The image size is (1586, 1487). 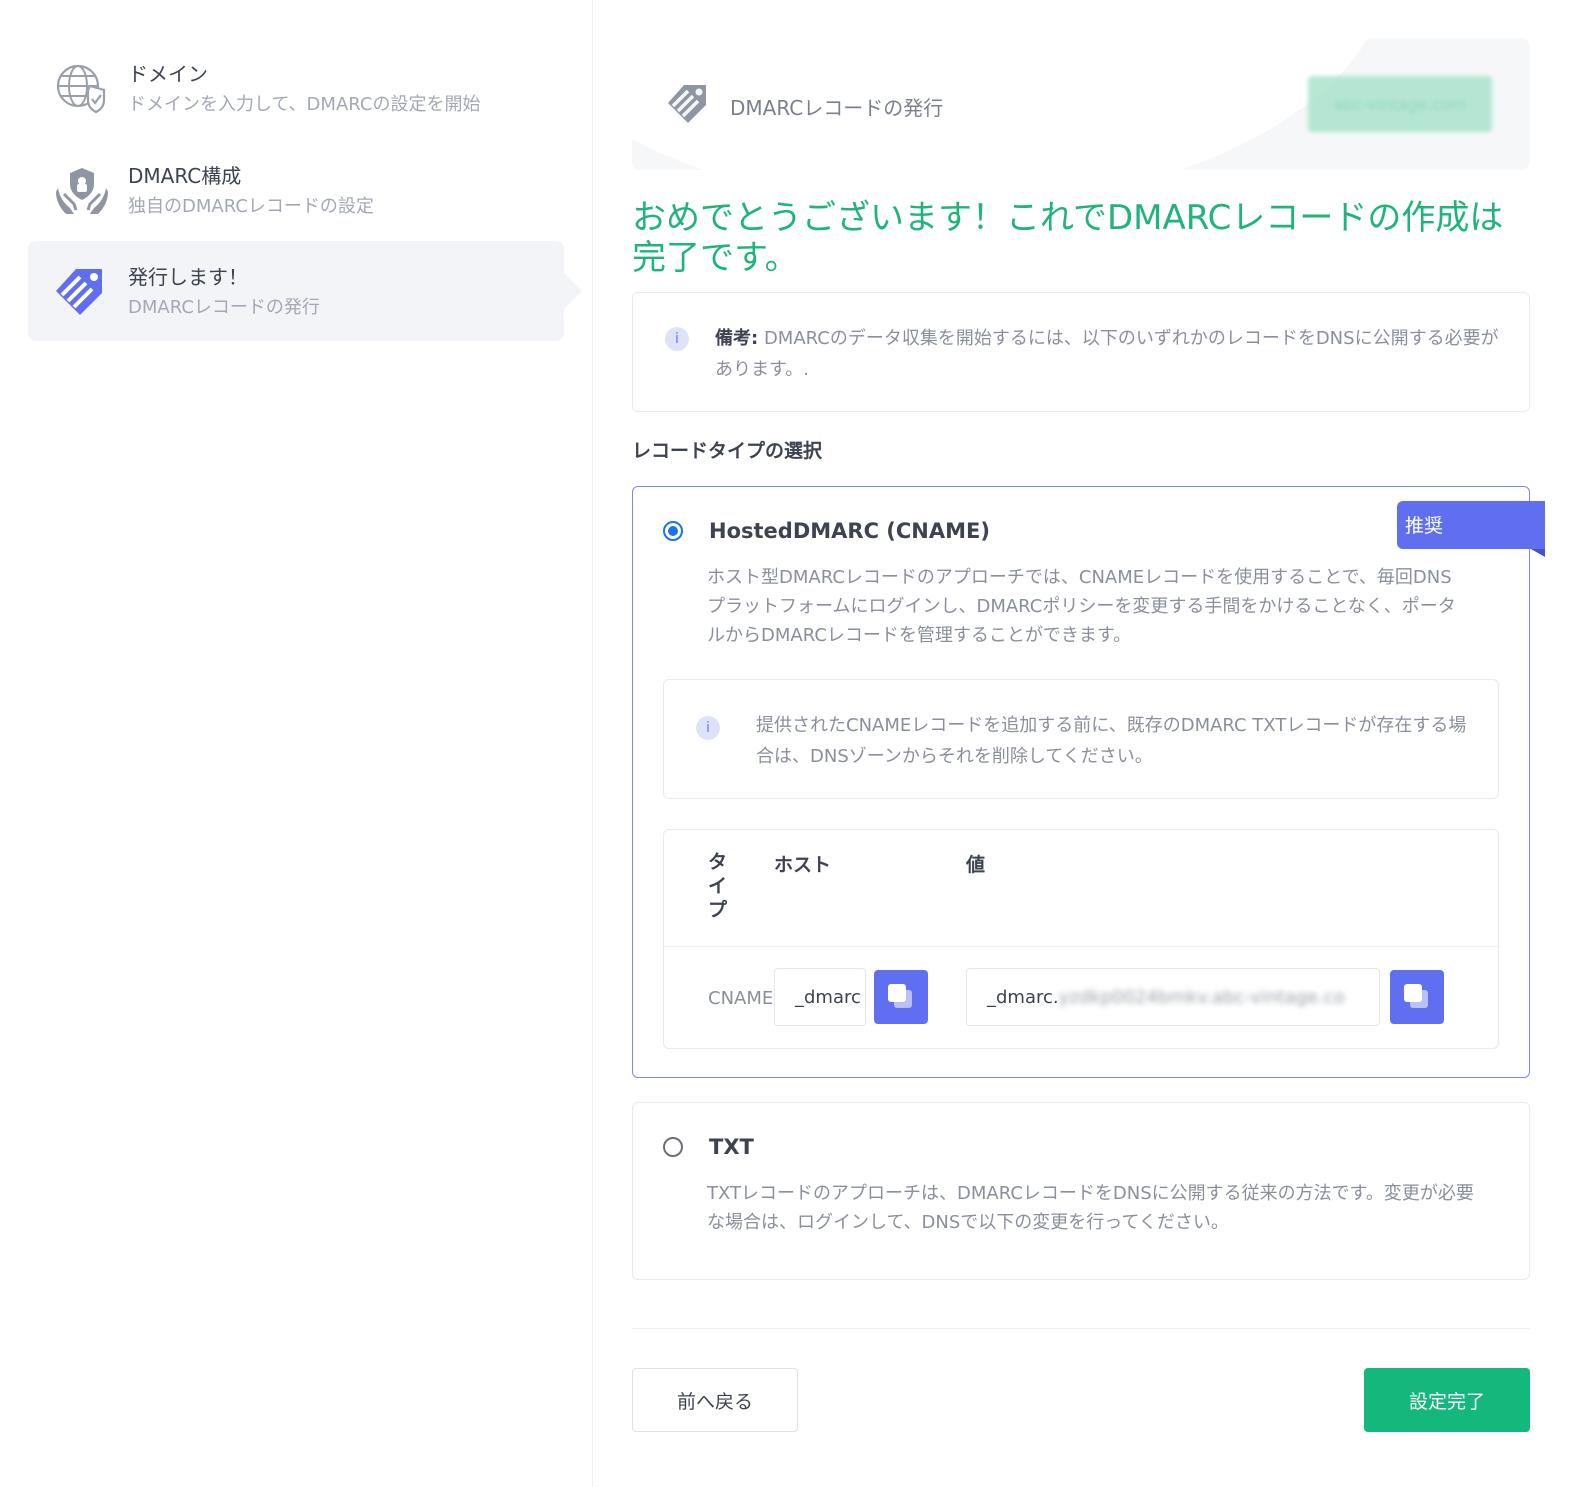 I want to click on value-field: _dmarc.yzdkp0024bmkv.abc-vintage.co, so click(x=1173, y=997).